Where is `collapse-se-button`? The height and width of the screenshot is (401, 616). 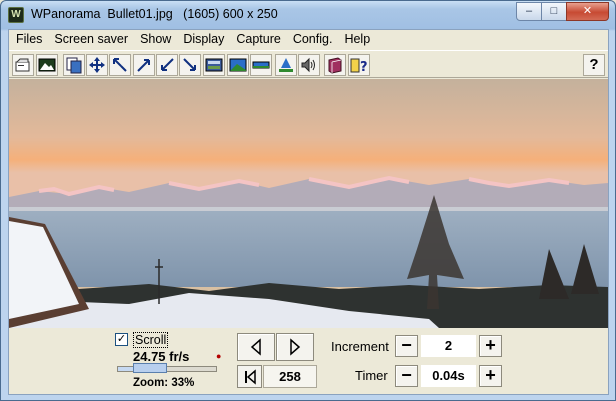
collapse-se-button is located at coordinates (190, 65).